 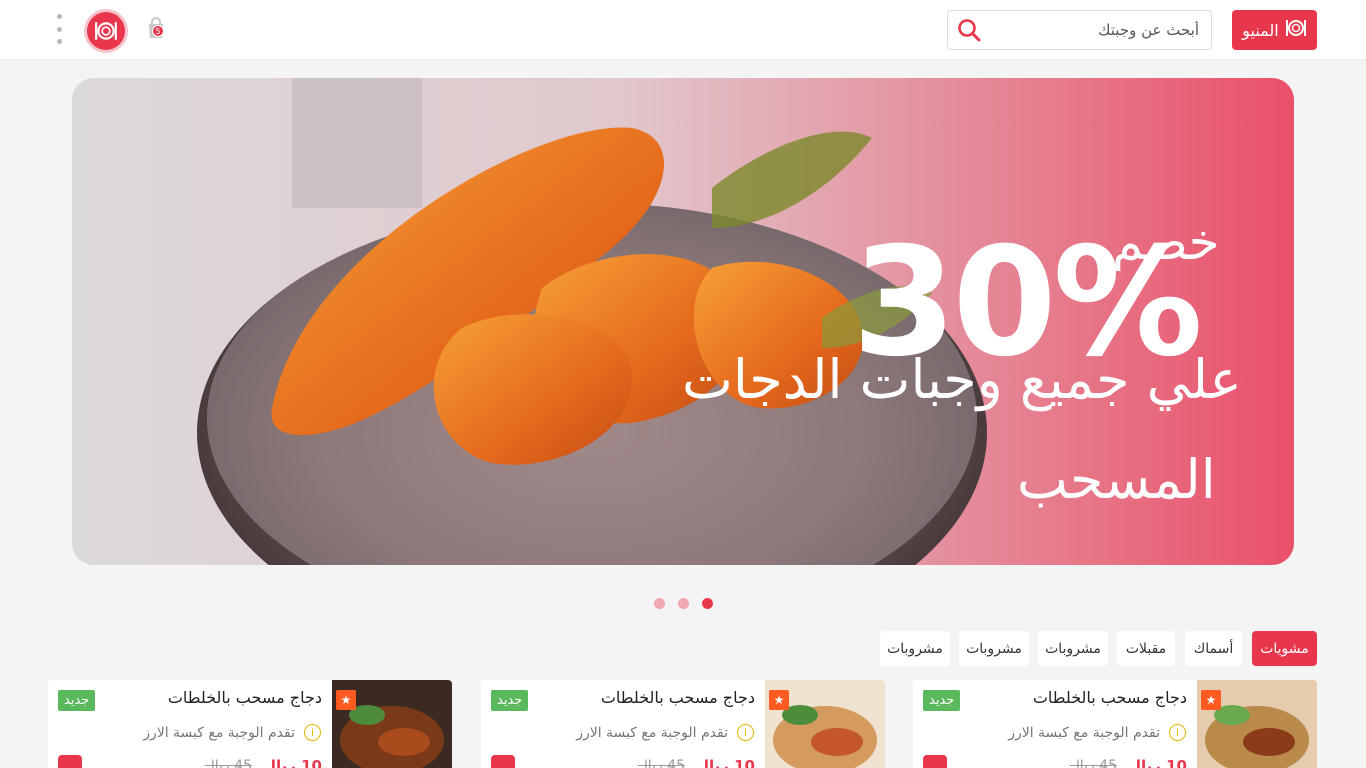 I want to click on plate-fork-knife-icon, so click(x=1296, y=30).